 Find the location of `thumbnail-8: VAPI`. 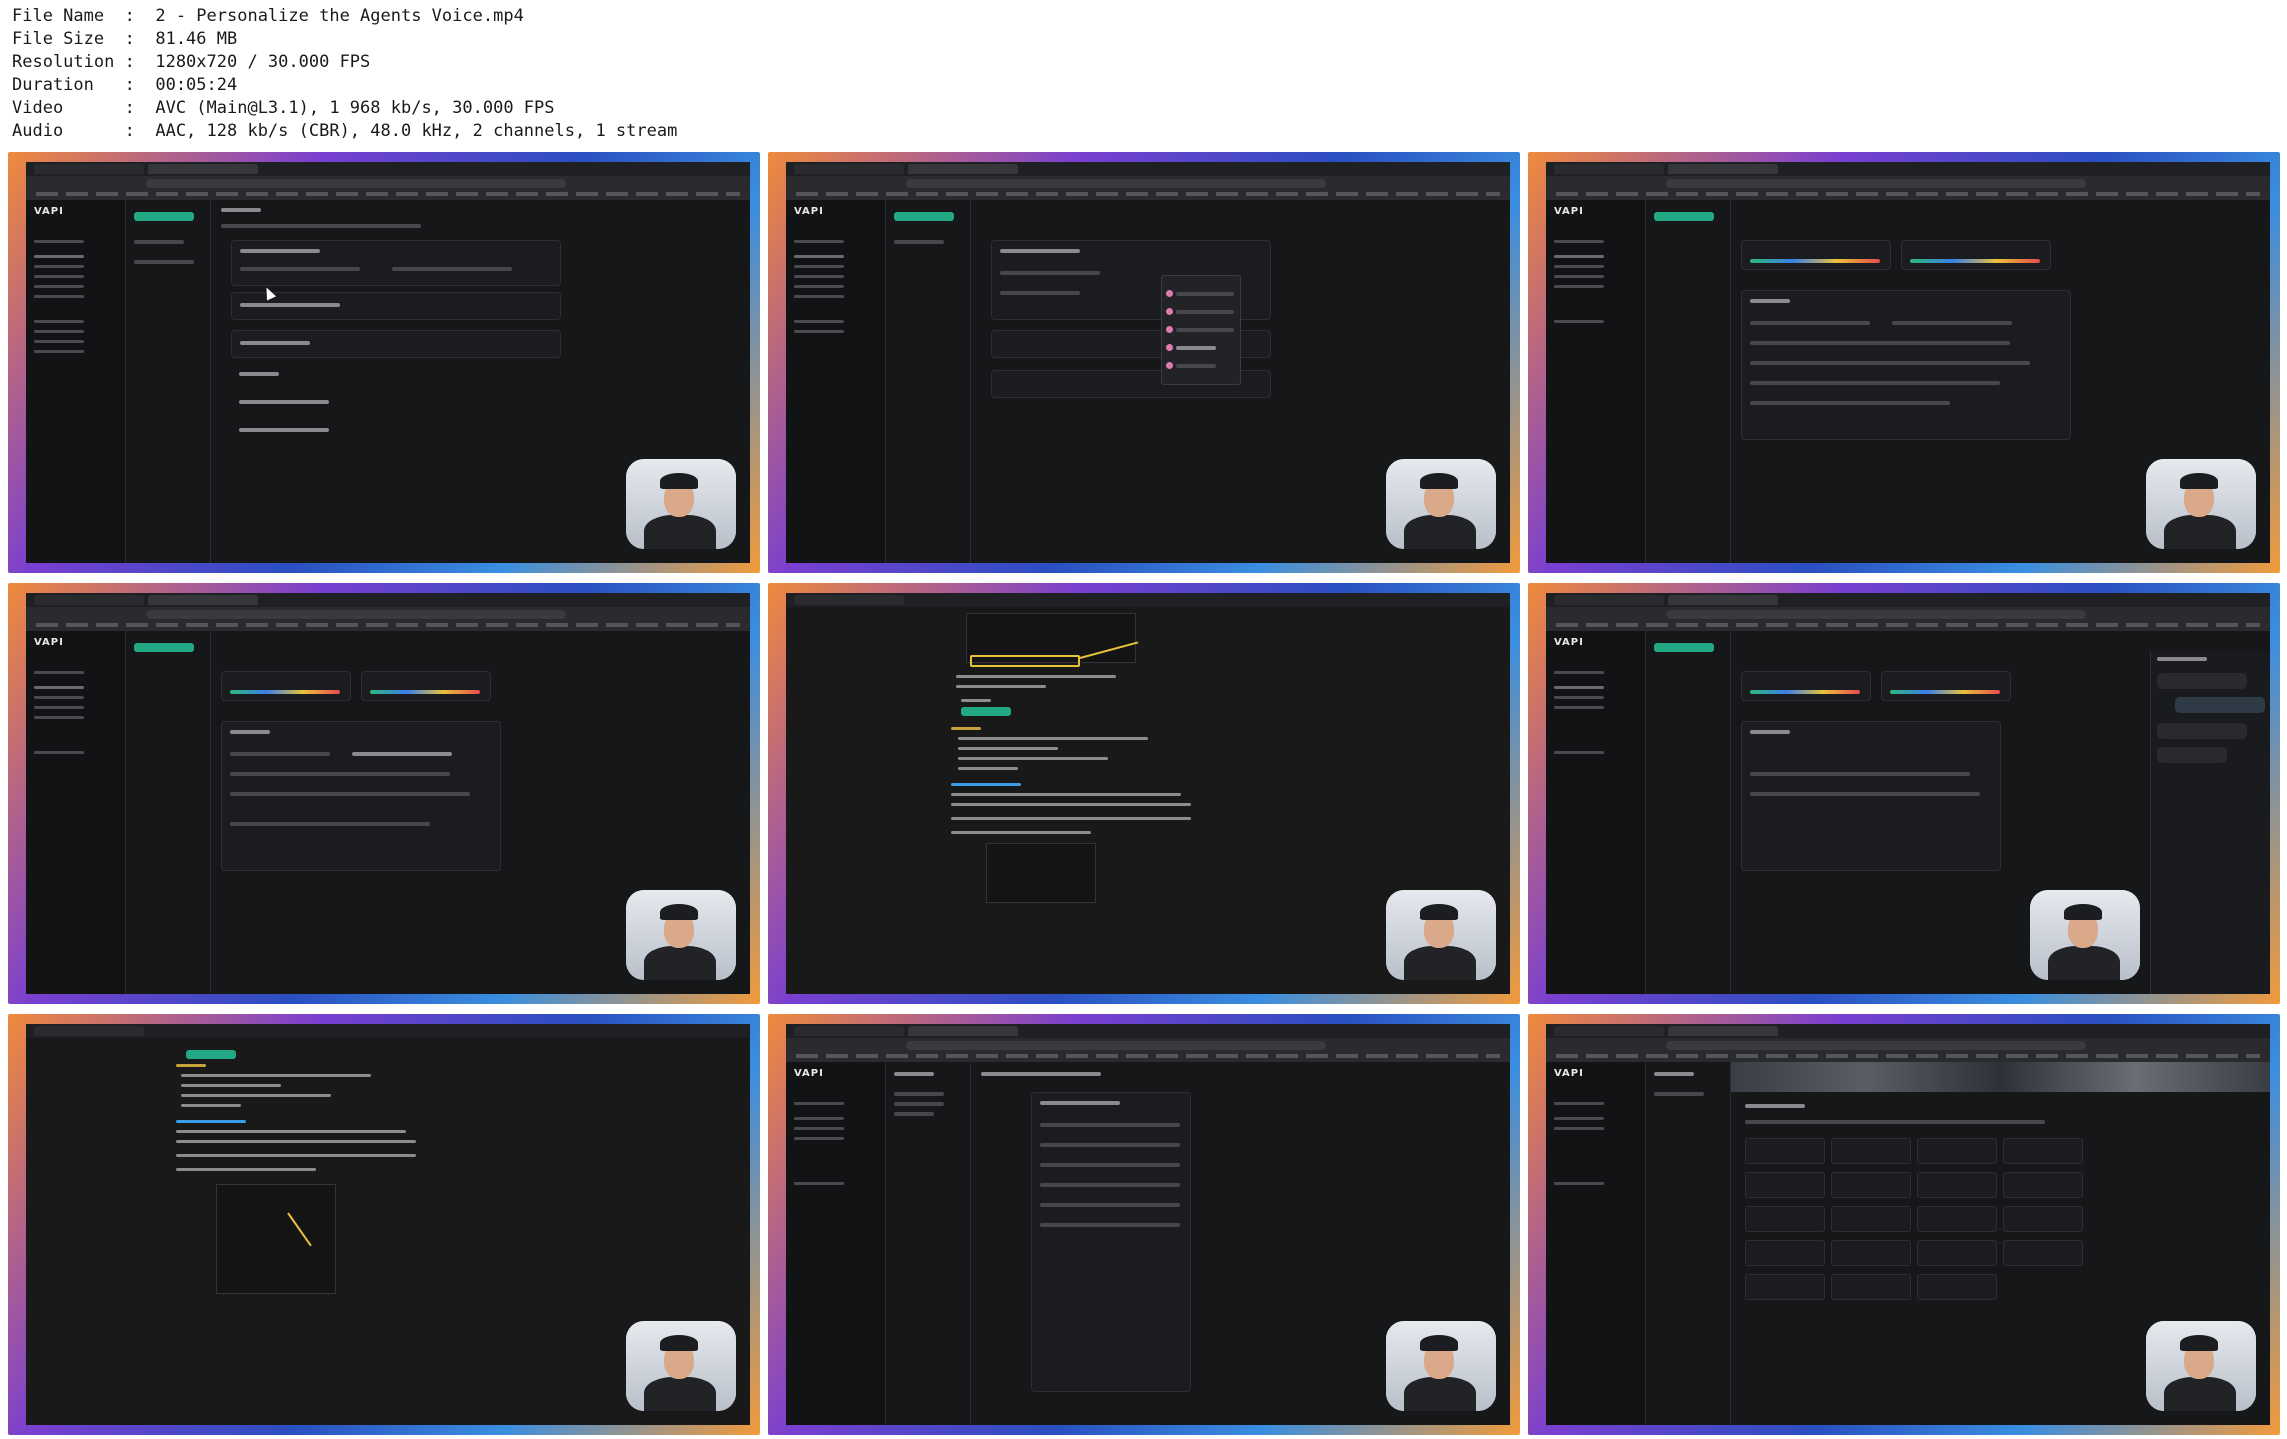

thumbnail-8: VAPI is located at coordinates (1144, 1224).